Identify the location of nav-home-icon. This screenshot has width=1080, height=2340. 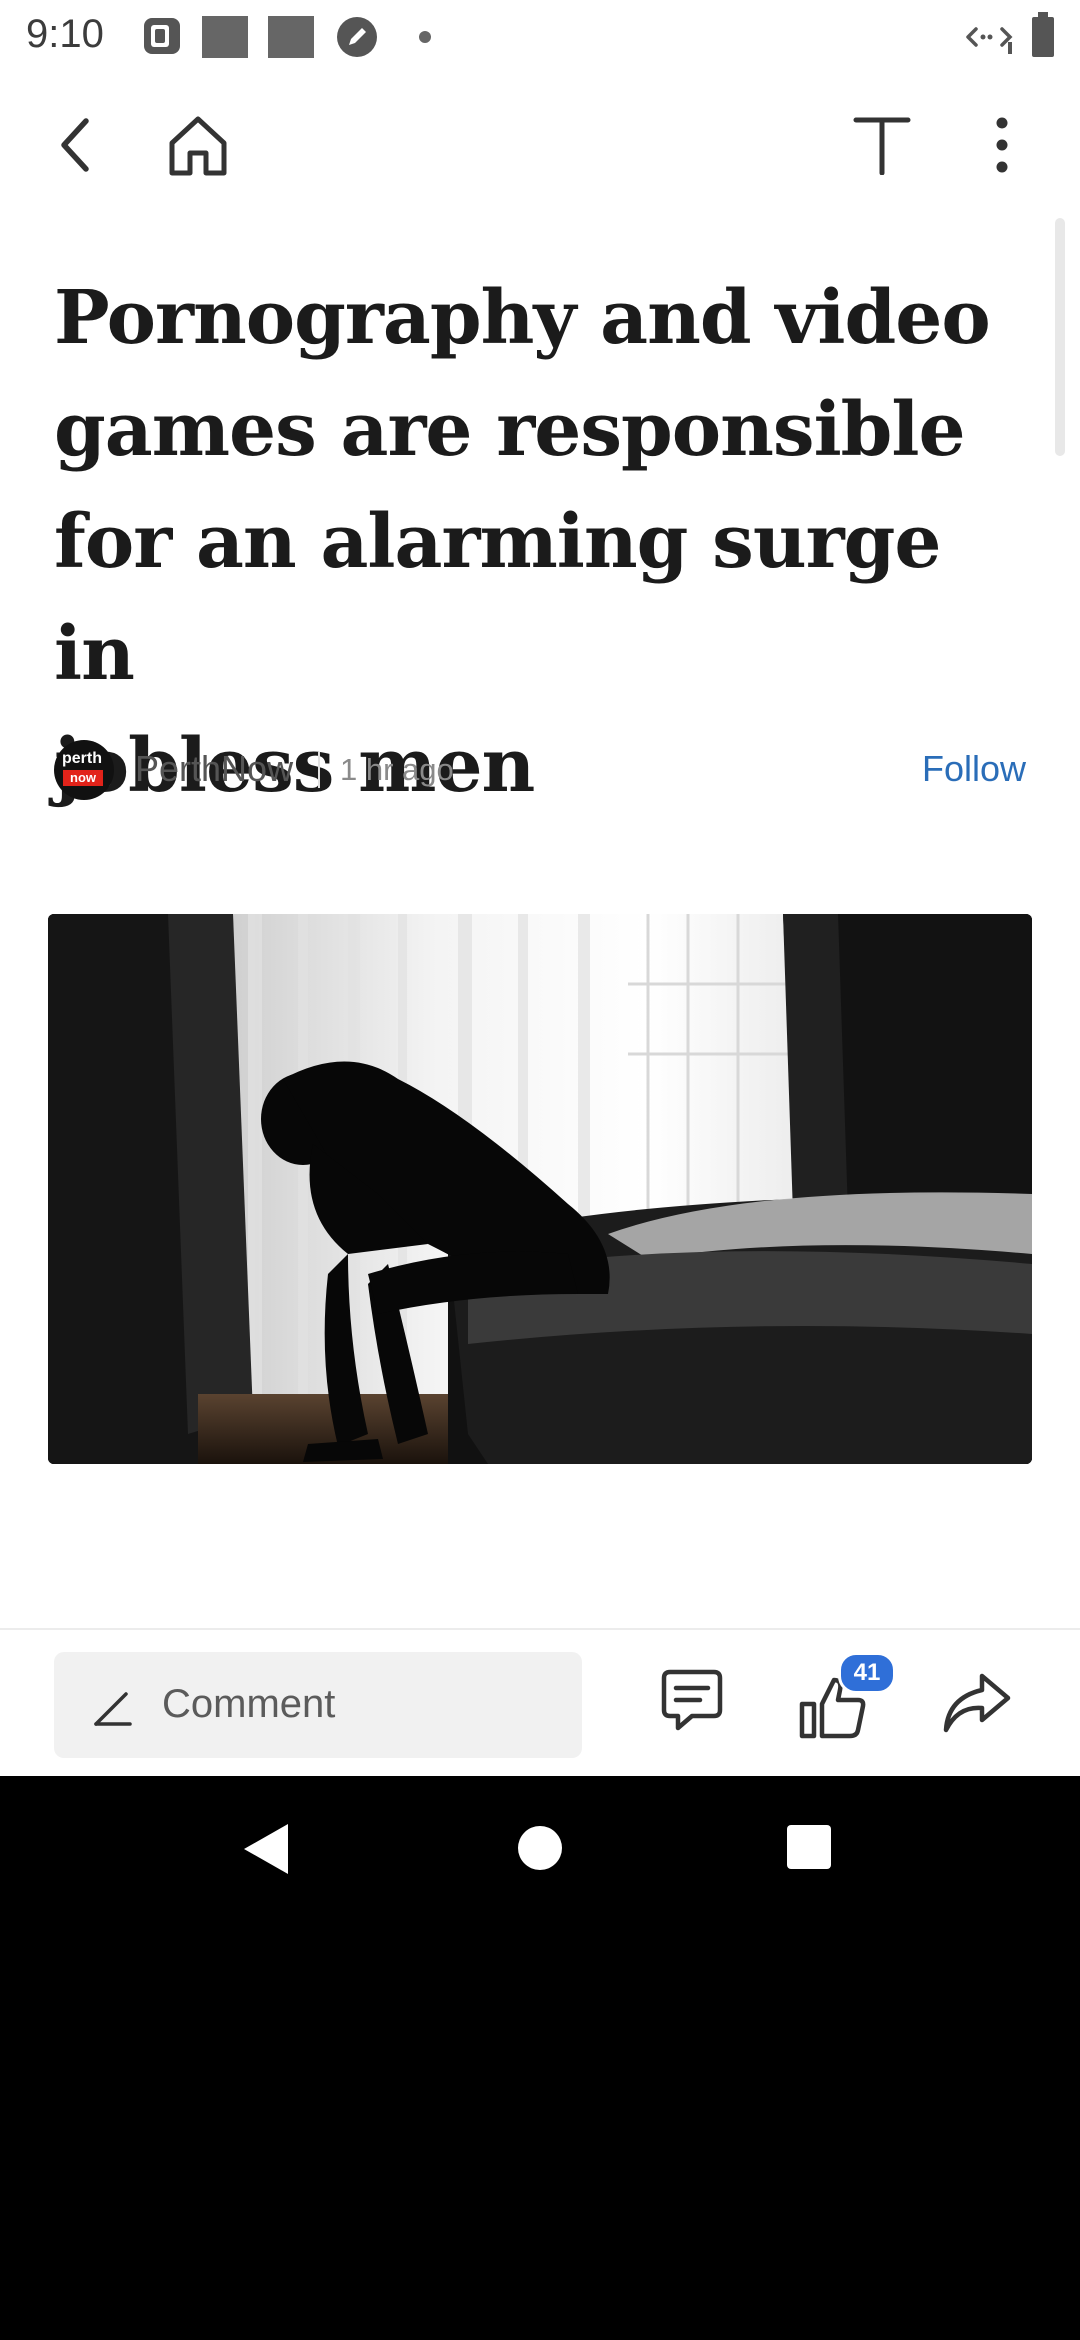
(540, 1848).